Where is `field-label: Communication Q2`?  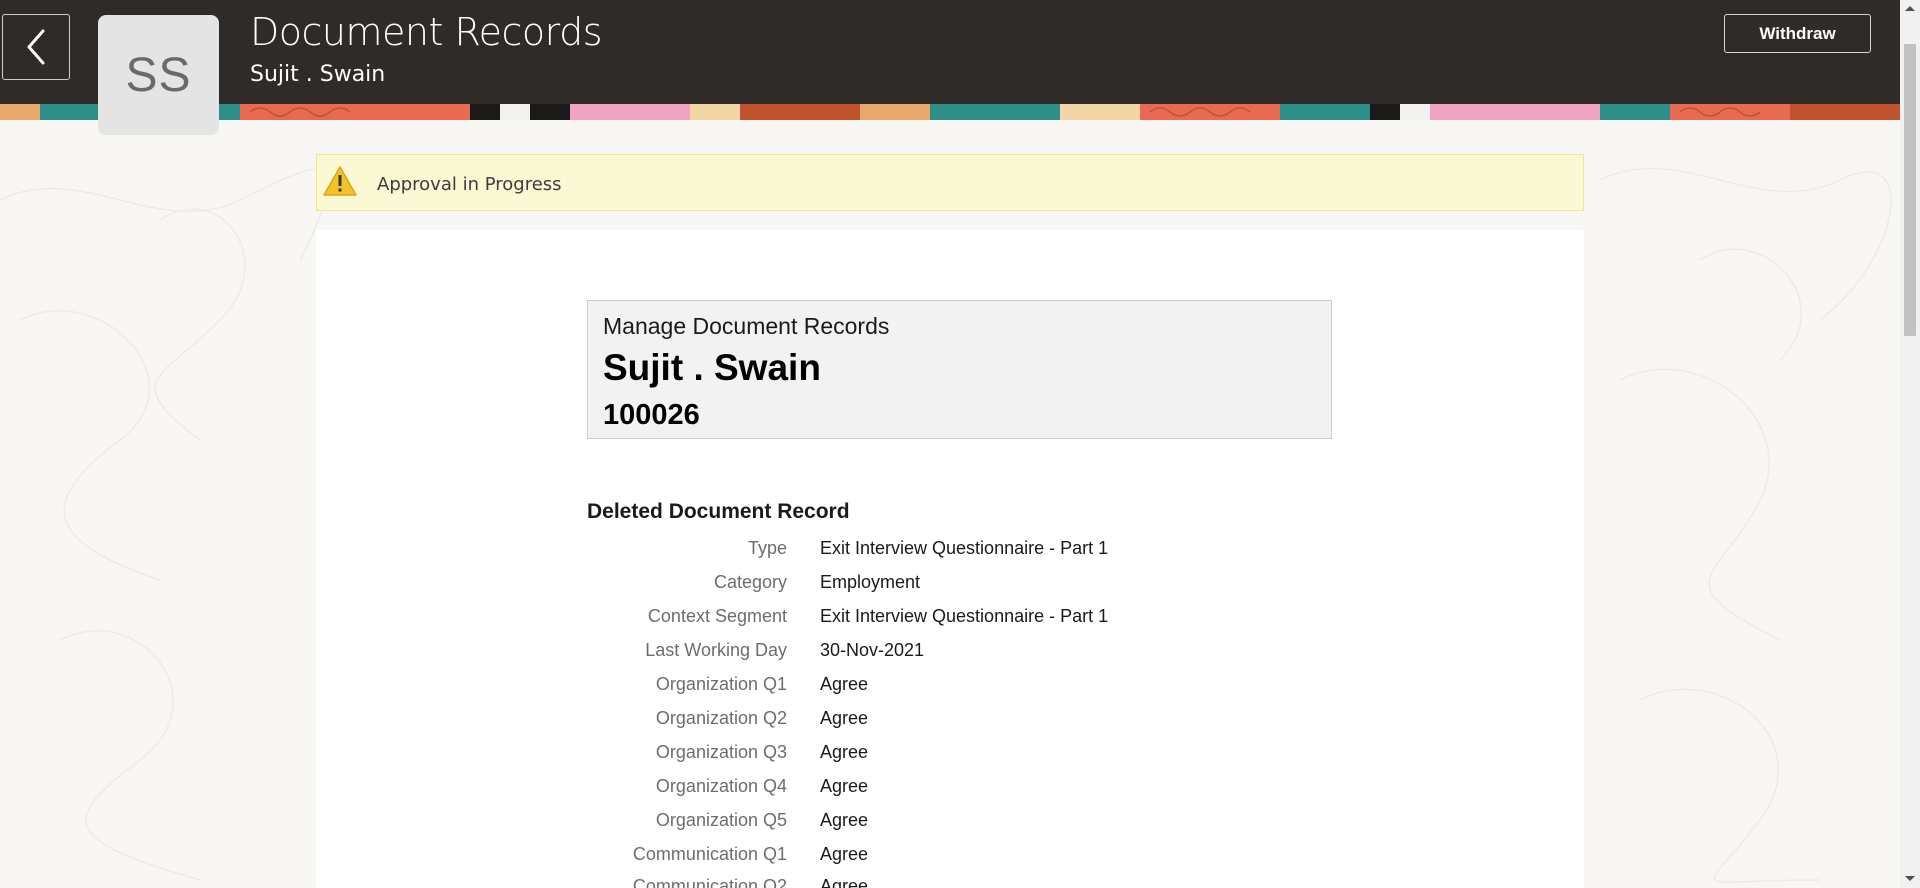 field-label: Communication Q2 is located at coordinates (709, 882).